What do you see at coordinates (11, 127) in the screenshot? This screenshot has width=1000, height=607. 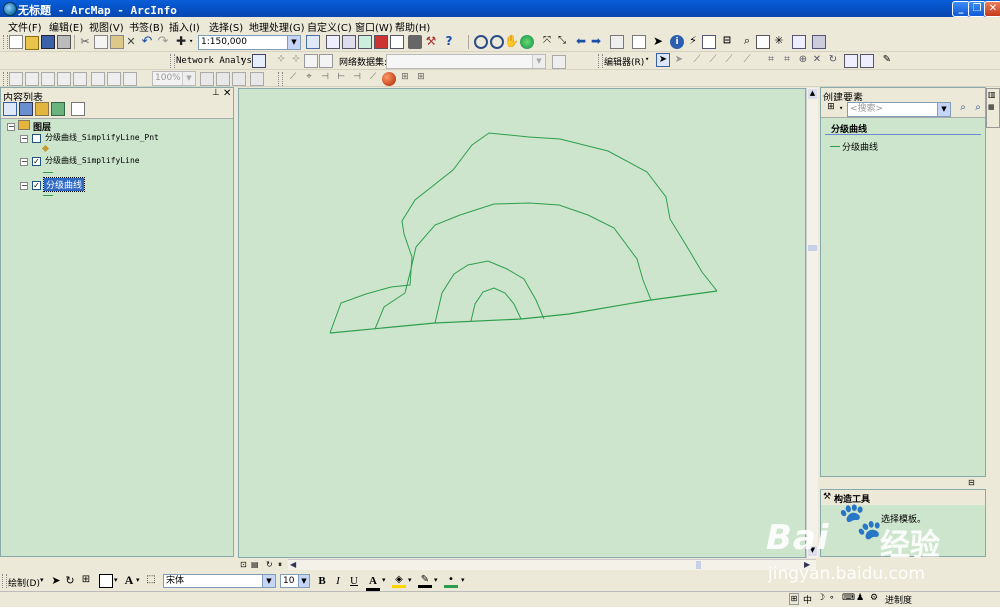 I see `collapse-layers-icon: −` at bounding box center [11, 127].